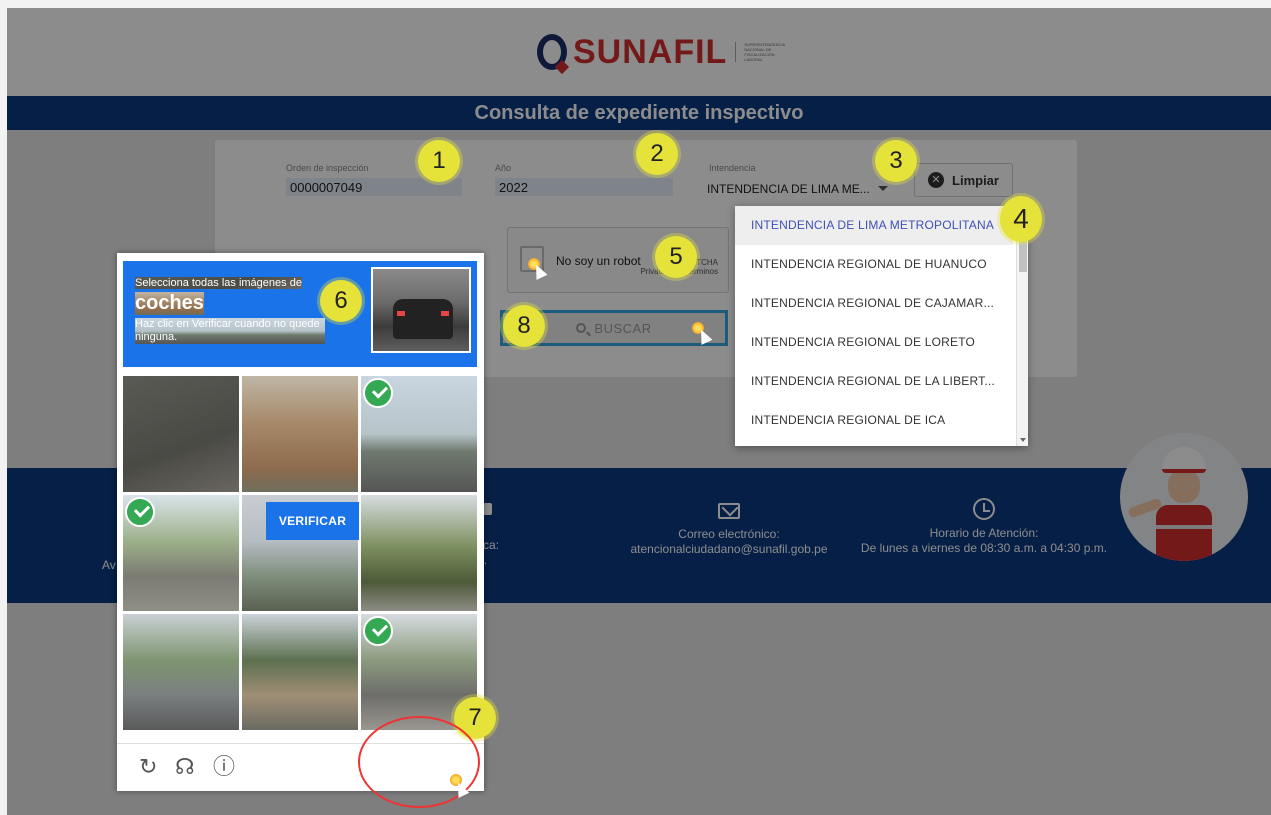 This screenshot has width=1271, height=815. Describe the element at coordinates (729, 549) in the screenshot. I see `email-link: atencionalciudadano@sunafil.gob.pe` at that location.